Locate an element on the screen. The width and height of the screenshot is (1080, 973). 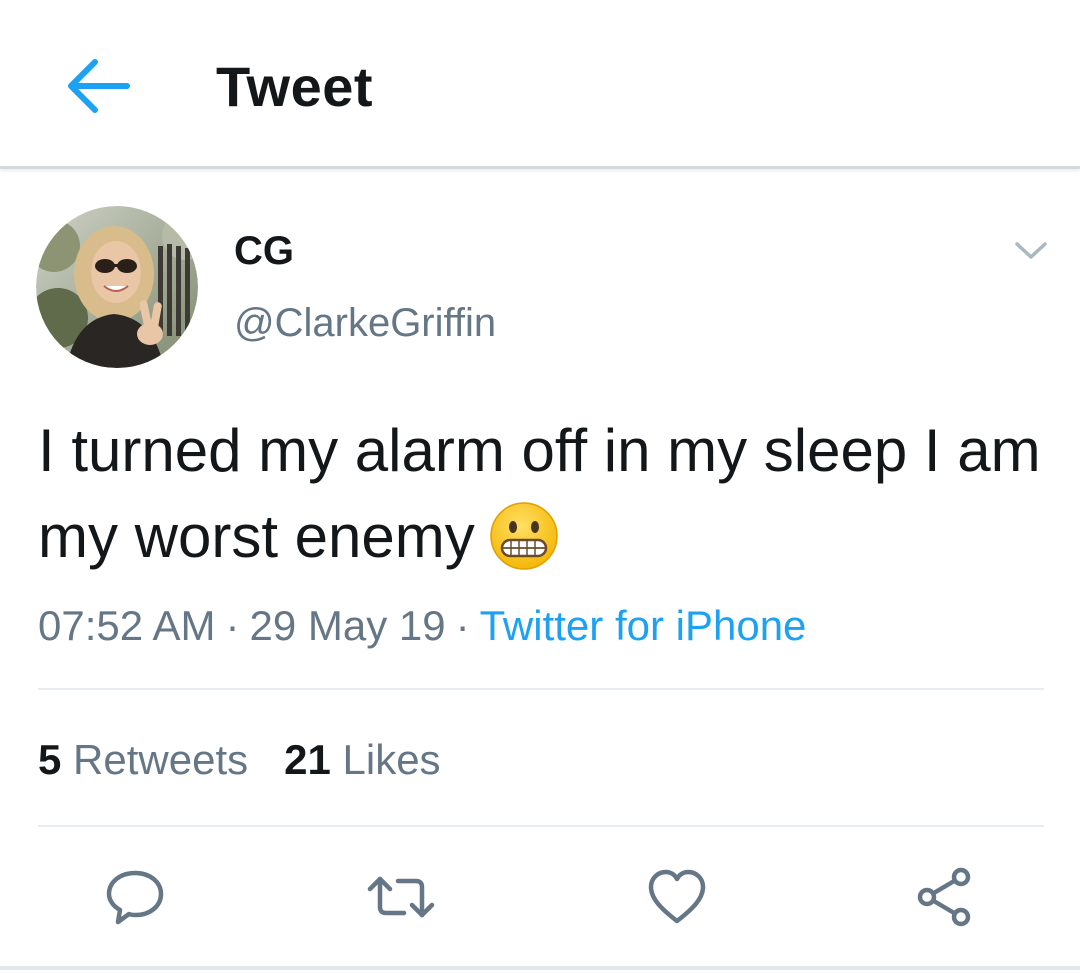
like-icon is located at coordinates (677, 896).